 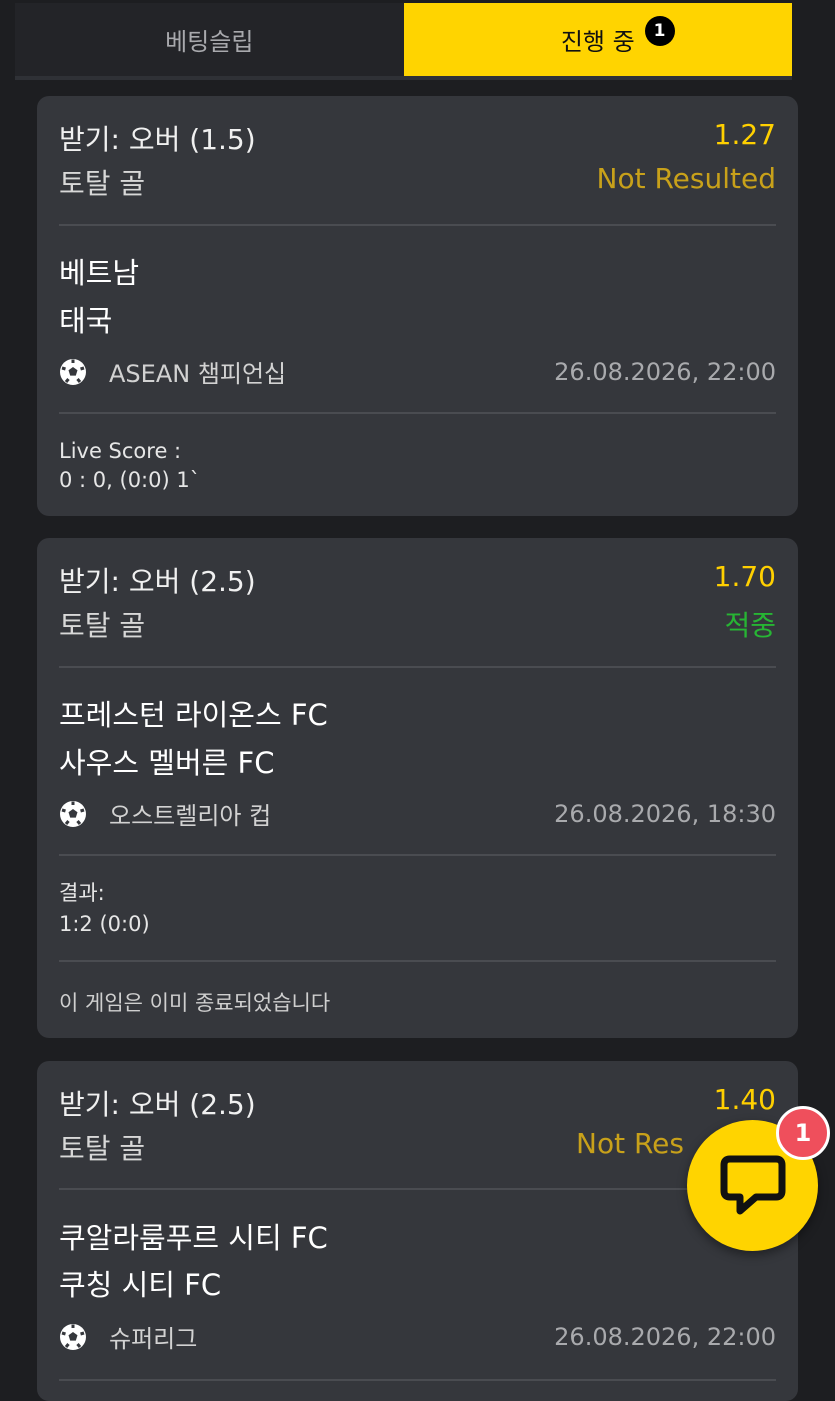 I want to click on bet-header-row: 받기: 오버 (1.5) 1.27, so click(x=417, y=138).